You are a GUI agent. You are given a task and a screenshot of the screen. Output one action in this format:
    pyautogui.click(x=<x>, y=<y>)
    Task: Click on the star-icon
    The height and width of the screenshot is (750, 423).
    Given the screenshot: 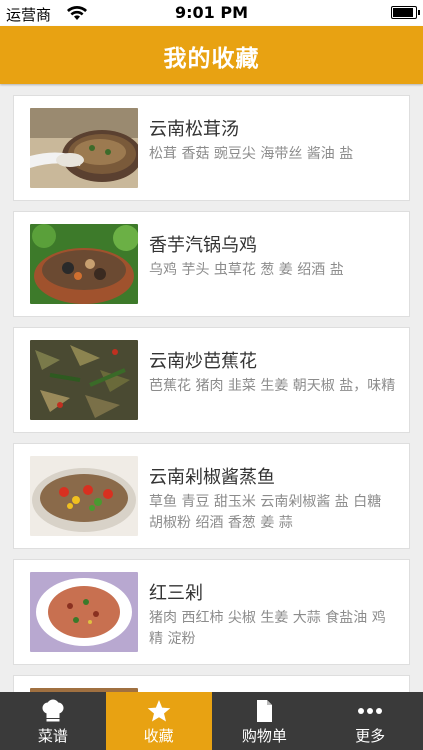 What is the action you would take?
    pyautogui.click(x=158, y=711)
    